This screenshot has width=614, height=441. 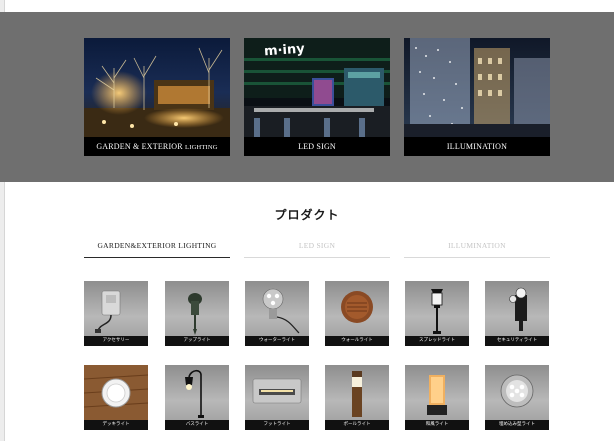 I want to click on security-light-icon, so click(x=518, y=309).